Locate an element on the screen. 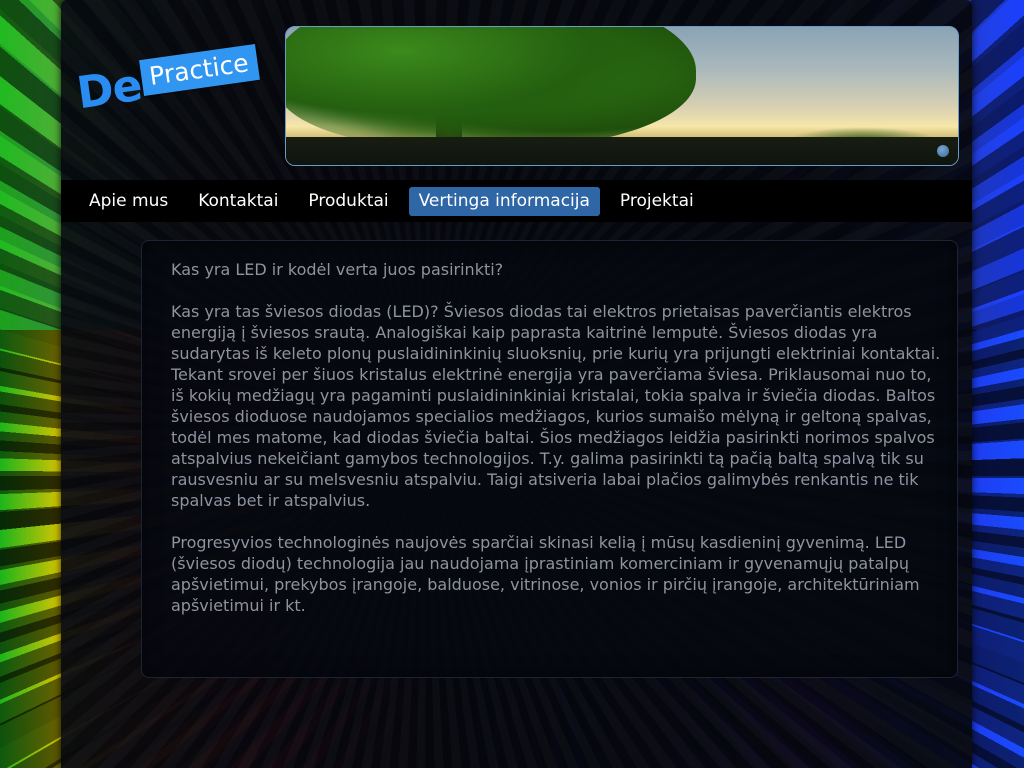  banner-caption-bar is located at coordinates (622, 151).